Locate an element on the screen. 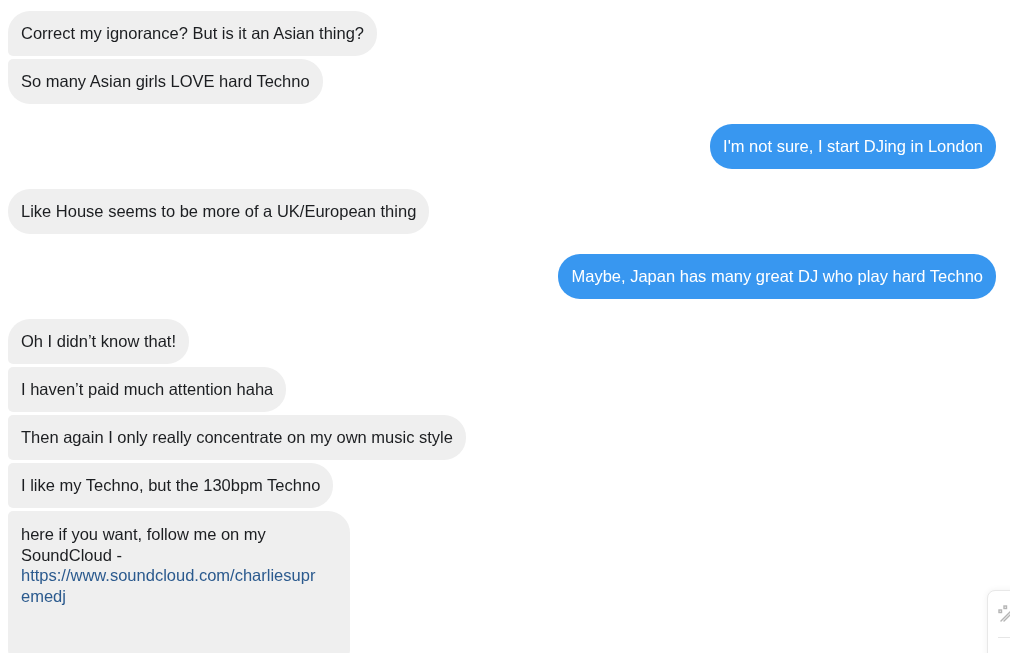 The height and width of the screenshot is (653, 1010). sent-message-bubble: I'm not sure, I start DJing in London is located at coordinates (853, 146).